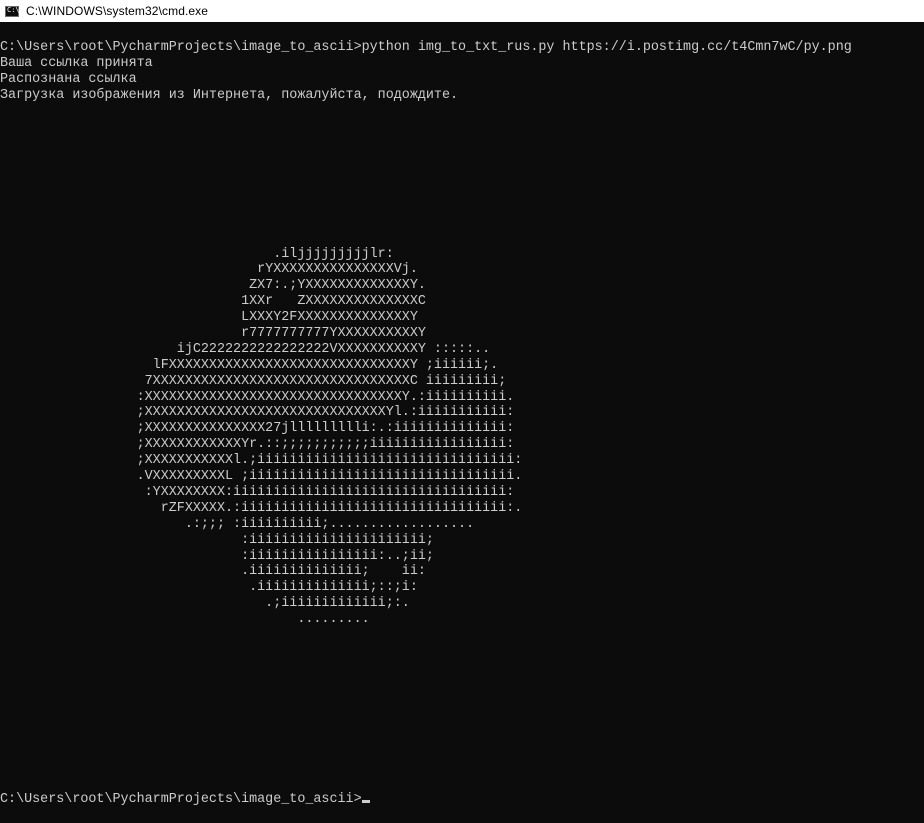  Describe the element at coordinates (217, 540) in the screenshot. I see `console-line: :iiiiiiiiiiiiiiiiiiiiii;` at that location.